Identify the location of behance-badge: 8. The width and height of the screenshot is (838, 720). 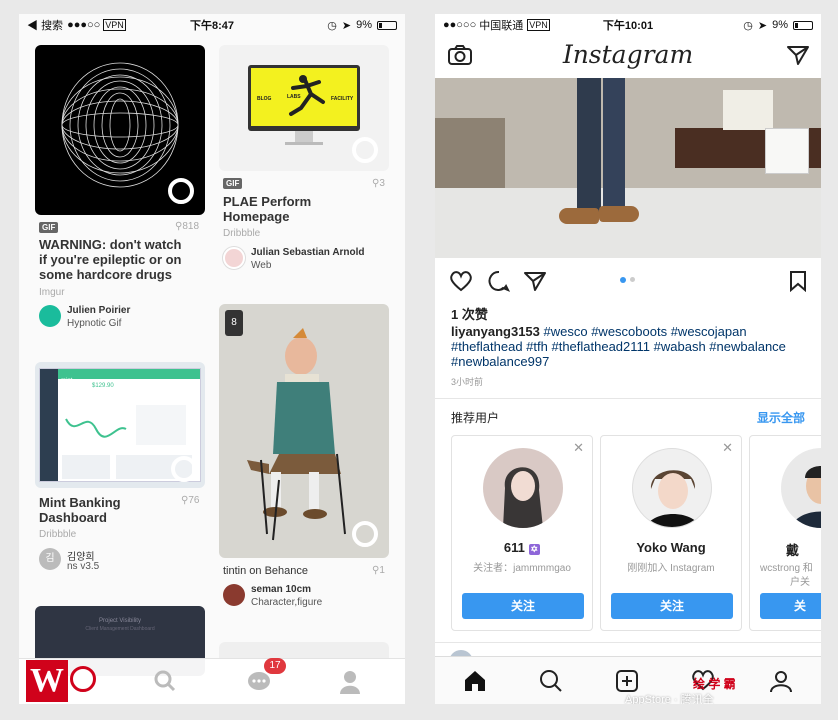
(234, 323).